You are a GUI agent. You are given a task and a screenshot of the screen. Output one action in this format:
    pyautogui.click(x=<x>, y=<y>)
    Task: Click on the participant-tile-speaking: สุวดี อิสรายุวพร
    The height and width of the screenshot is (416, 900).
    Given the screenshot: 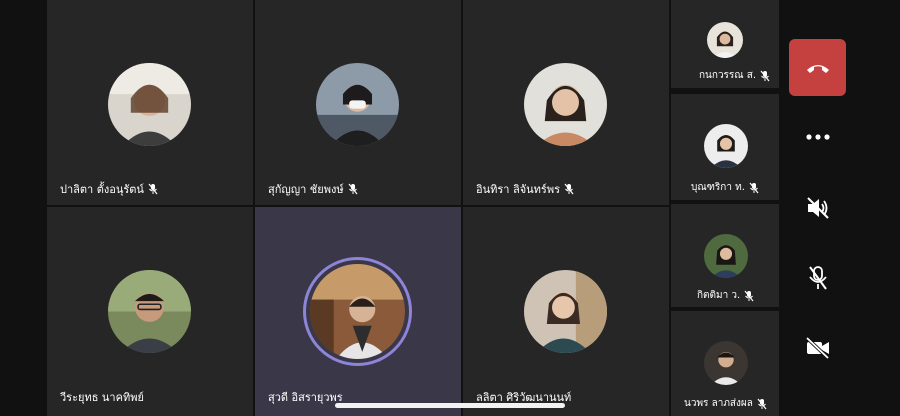 What is the action you would take?
    pyautogui.click(x=358, y=311)
    